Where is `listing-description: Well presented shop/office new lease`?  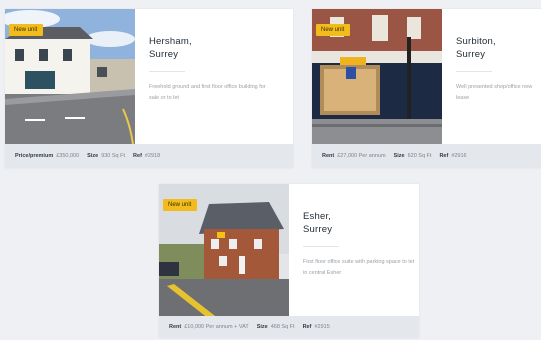
listing-description: Well presented shop/office new lease is located at coordinates (494, 92).